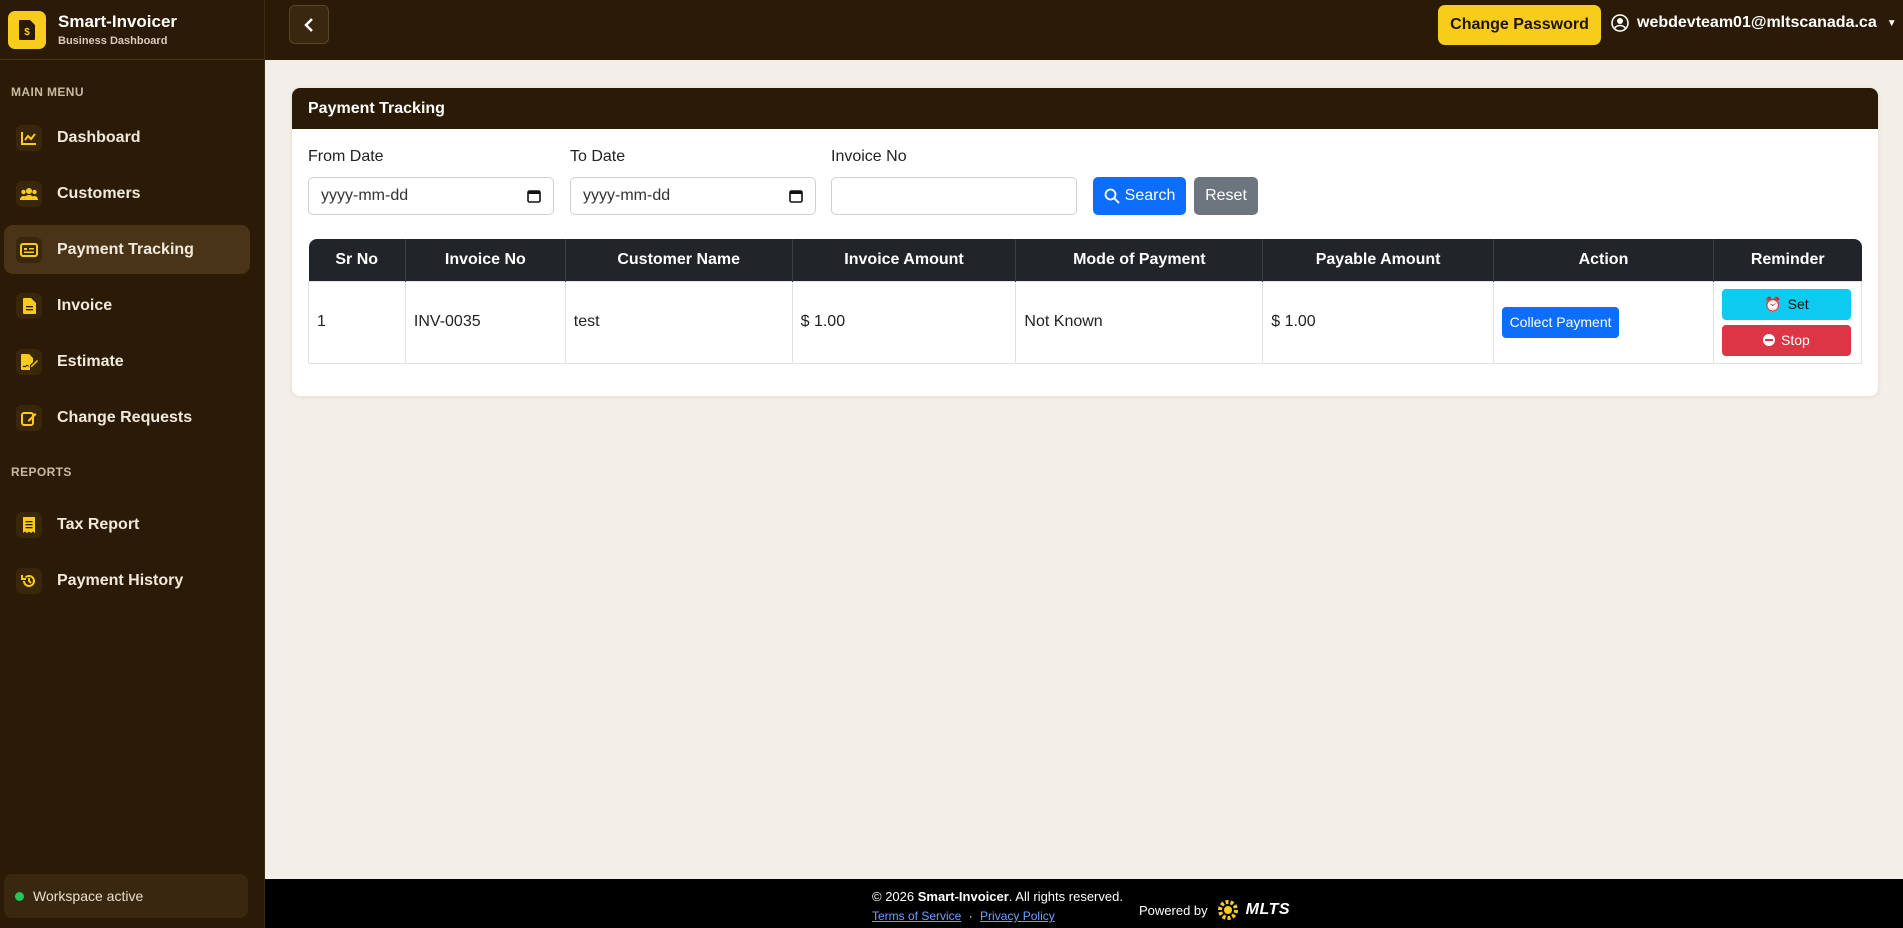 The width and height of the screenshot is (1903, 928). I want to click on collect-payment-button: Collect Payment, so click(1561, 322).